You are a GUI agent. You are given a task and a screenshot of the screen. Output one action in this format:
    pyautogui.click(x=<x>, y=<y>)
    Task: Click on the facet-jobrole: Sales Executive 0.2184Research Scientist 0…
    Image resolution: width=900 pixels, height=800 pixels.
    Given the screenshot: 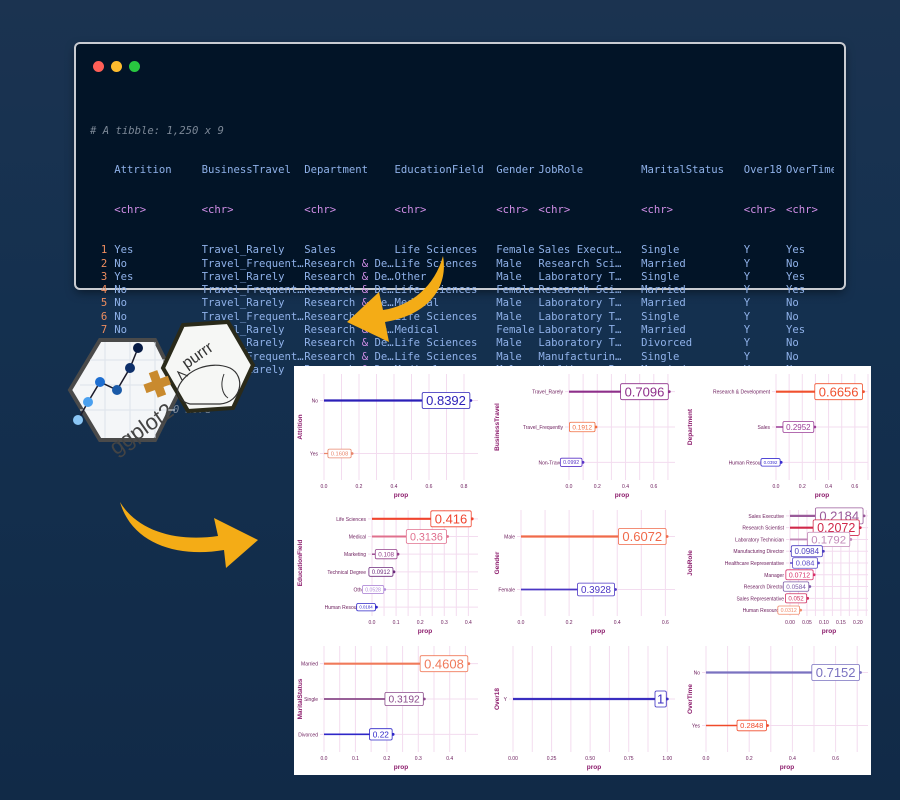 What is the action you would take?
    pyautogui.click(x=777, y=571)
    